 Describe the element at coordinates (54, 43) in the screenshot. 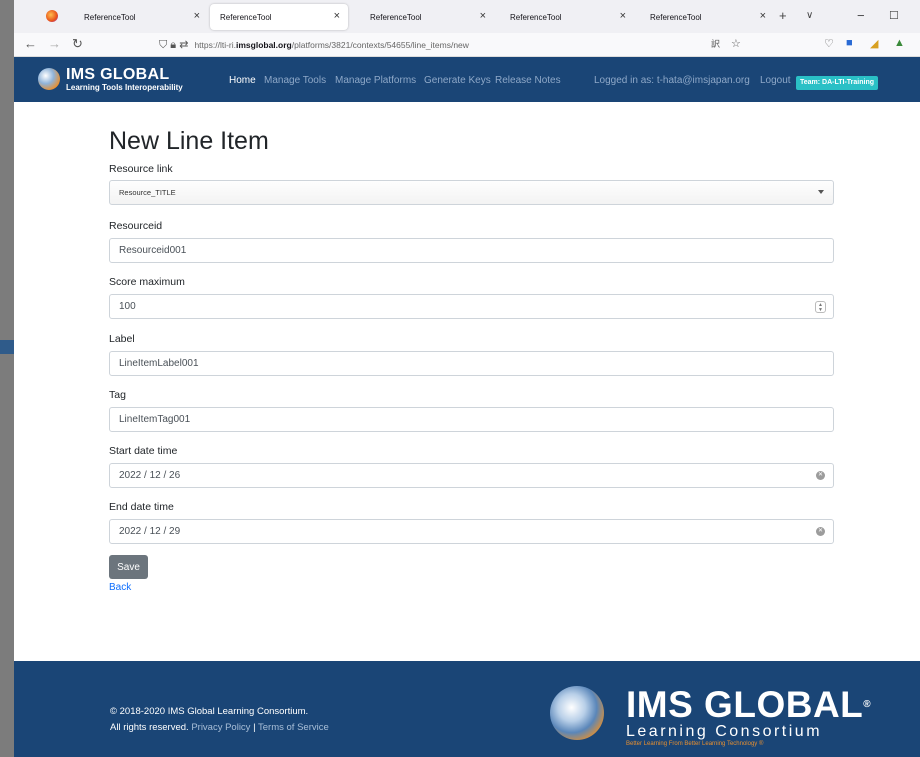

I see `forward-arrow-icon: →` at that location.